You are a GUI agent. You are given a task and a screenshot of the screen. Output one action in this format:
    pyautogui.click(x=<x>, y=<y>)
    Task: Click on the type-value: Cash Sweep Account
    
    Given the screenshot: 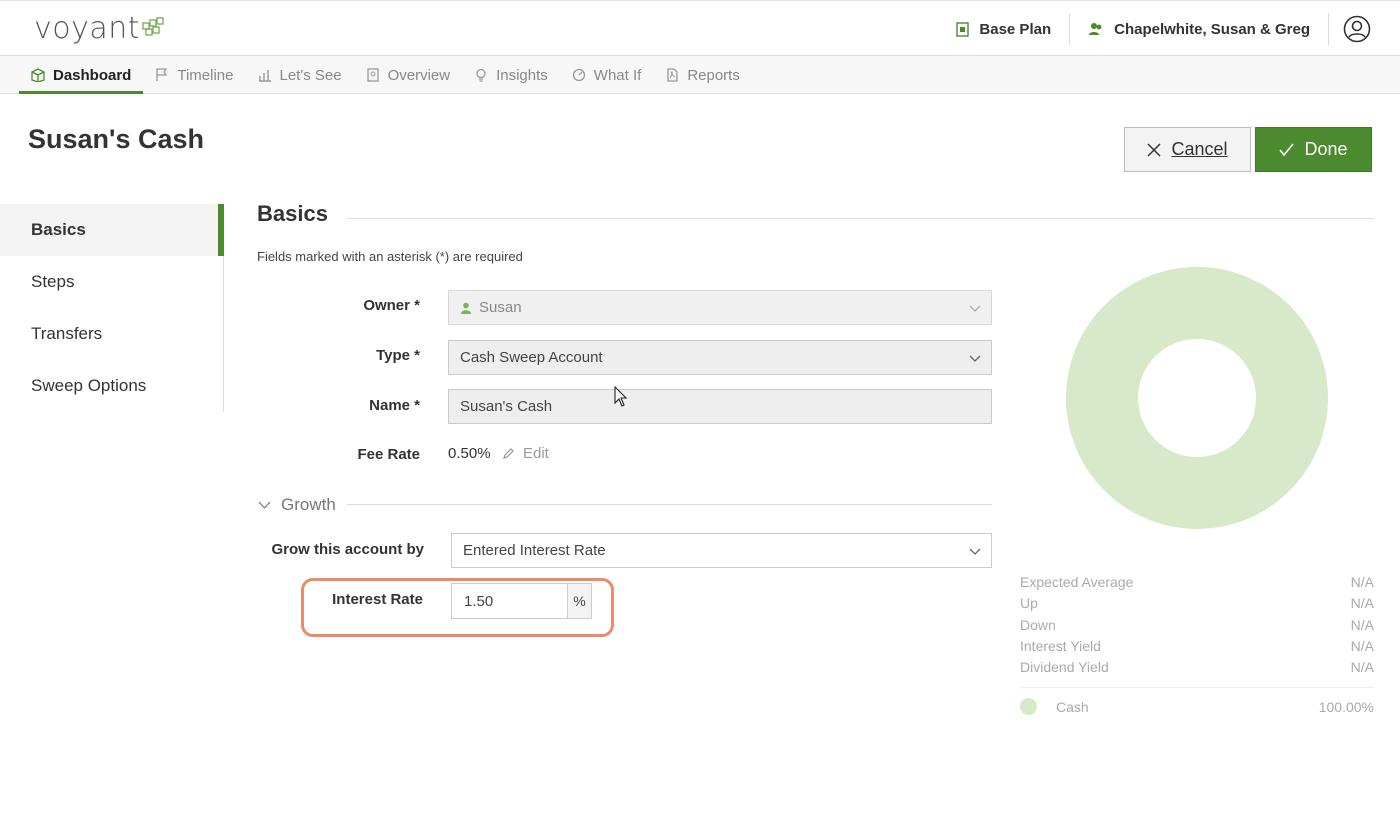 What is the action you would take?
    pyautogui.click(x=531, y=357)
    